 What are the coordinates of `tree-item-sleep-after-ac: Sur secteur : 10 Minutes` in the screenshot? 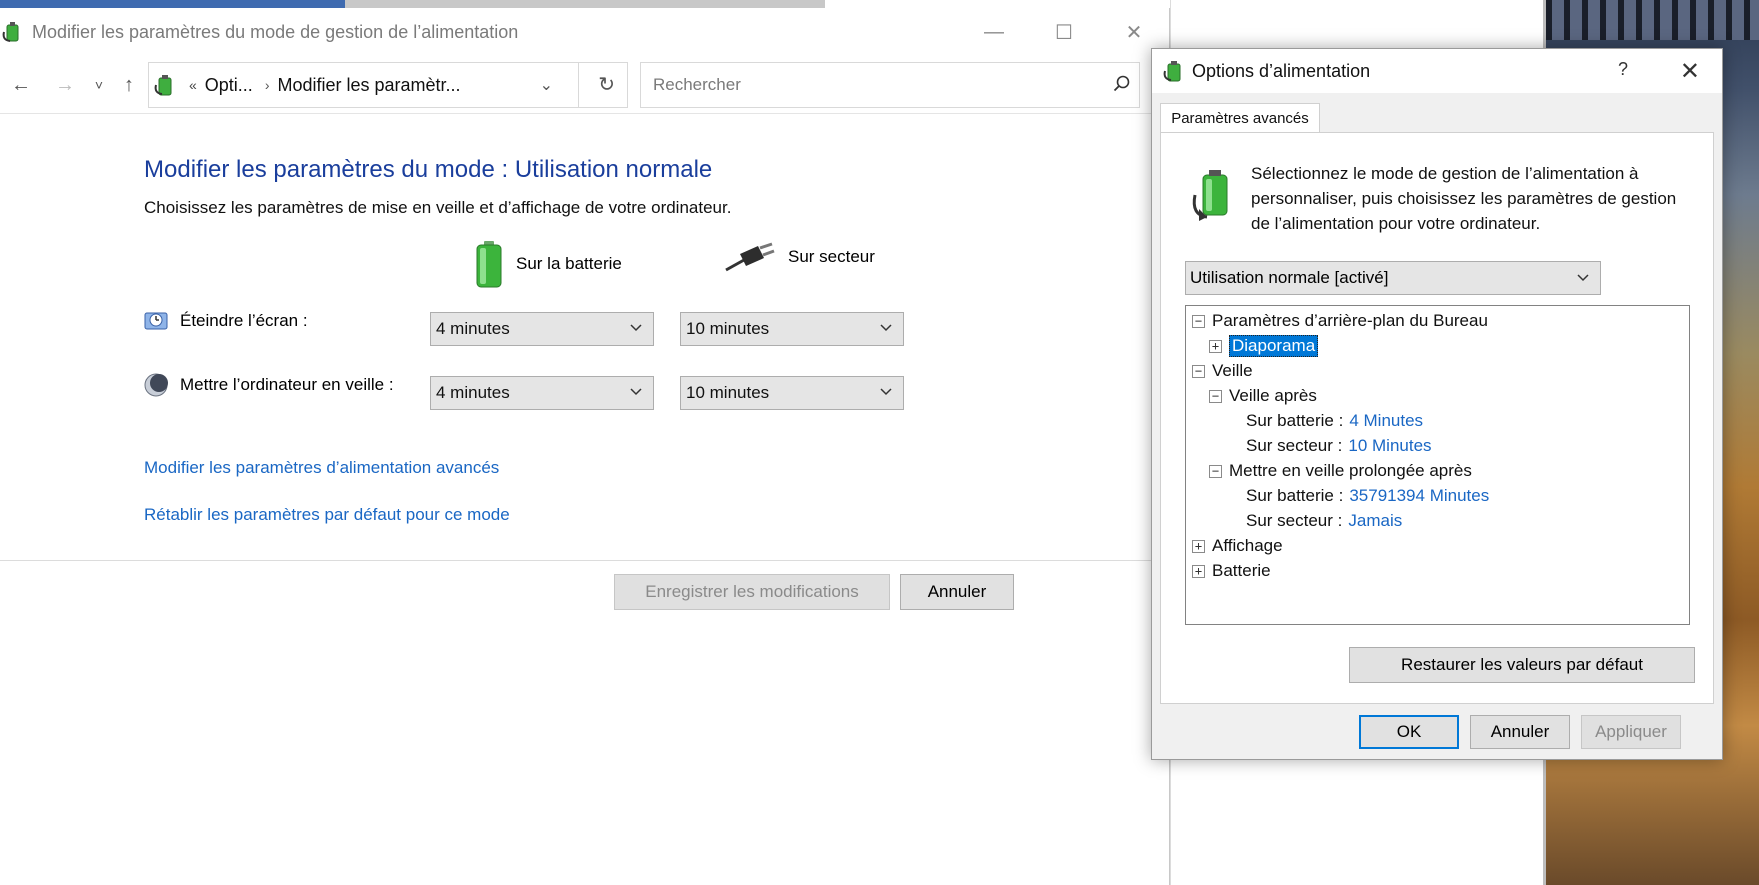 It's located at (1339, 446).